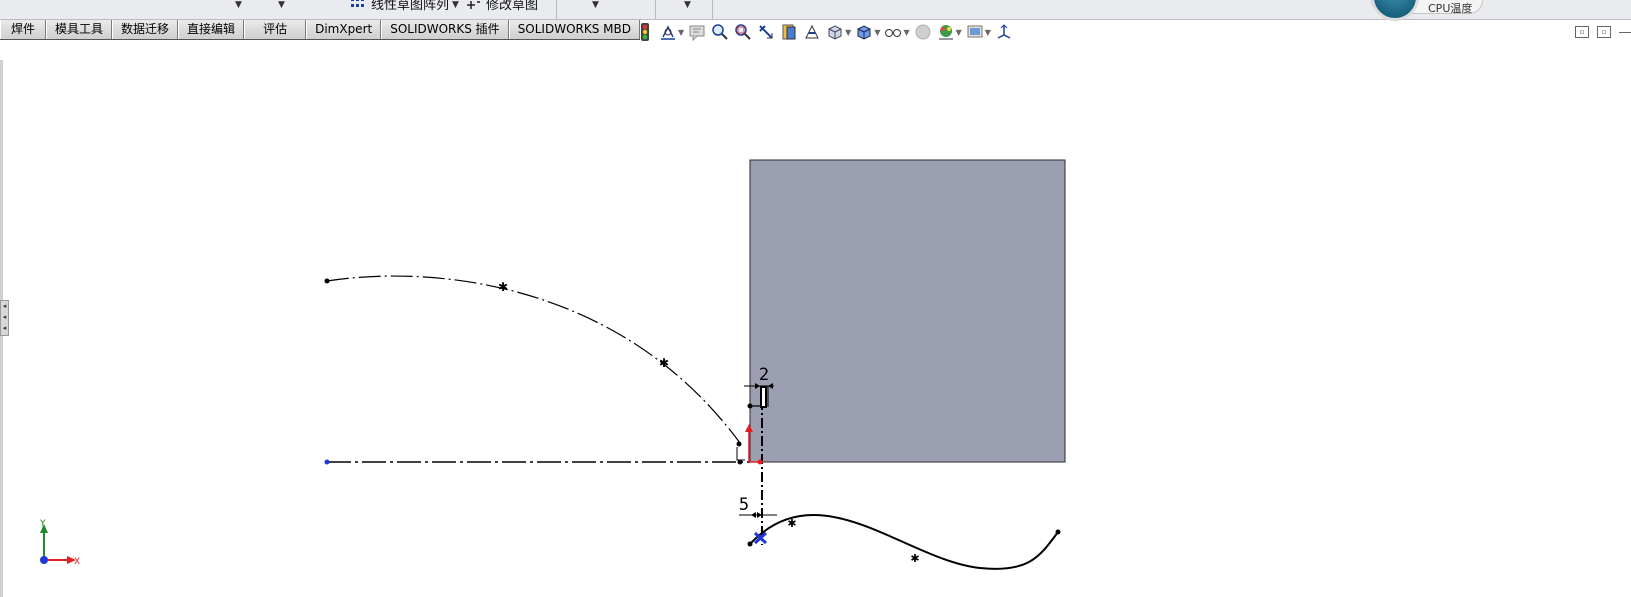 The image size is (1631, 597). What do you see at coordinates (764, 375) in the screenshot?
I see `dimension-value-top: 2` at bounding box center [764, 375].